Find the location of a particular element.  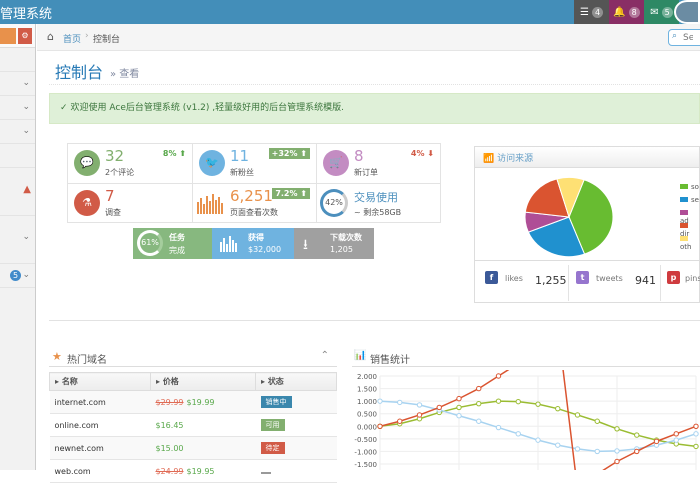

tile-title: 任务 is located at coordinates (177, 237).